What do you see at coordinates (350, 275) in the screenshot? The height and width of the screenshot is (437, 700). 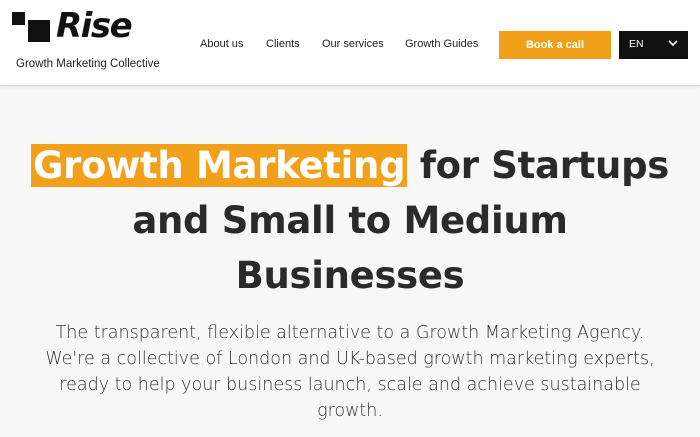 I see `hero-title-line-3: Businesses` at bounding box center [350, 275].